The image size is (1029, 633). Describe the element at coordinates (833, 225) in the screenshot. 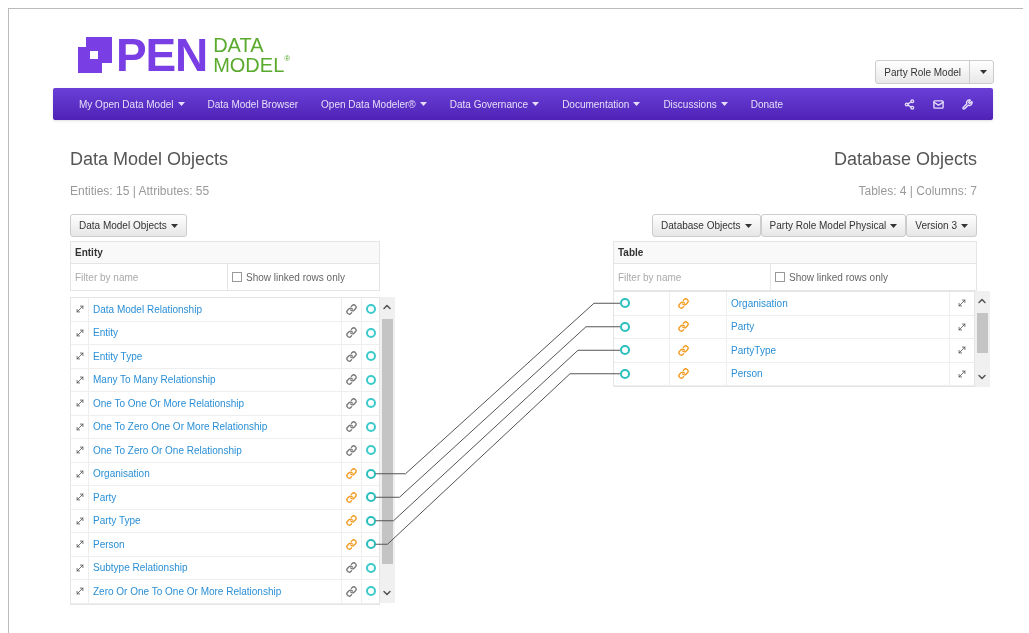

I see `dropdown-button: Party Role Model Physical` at that location.